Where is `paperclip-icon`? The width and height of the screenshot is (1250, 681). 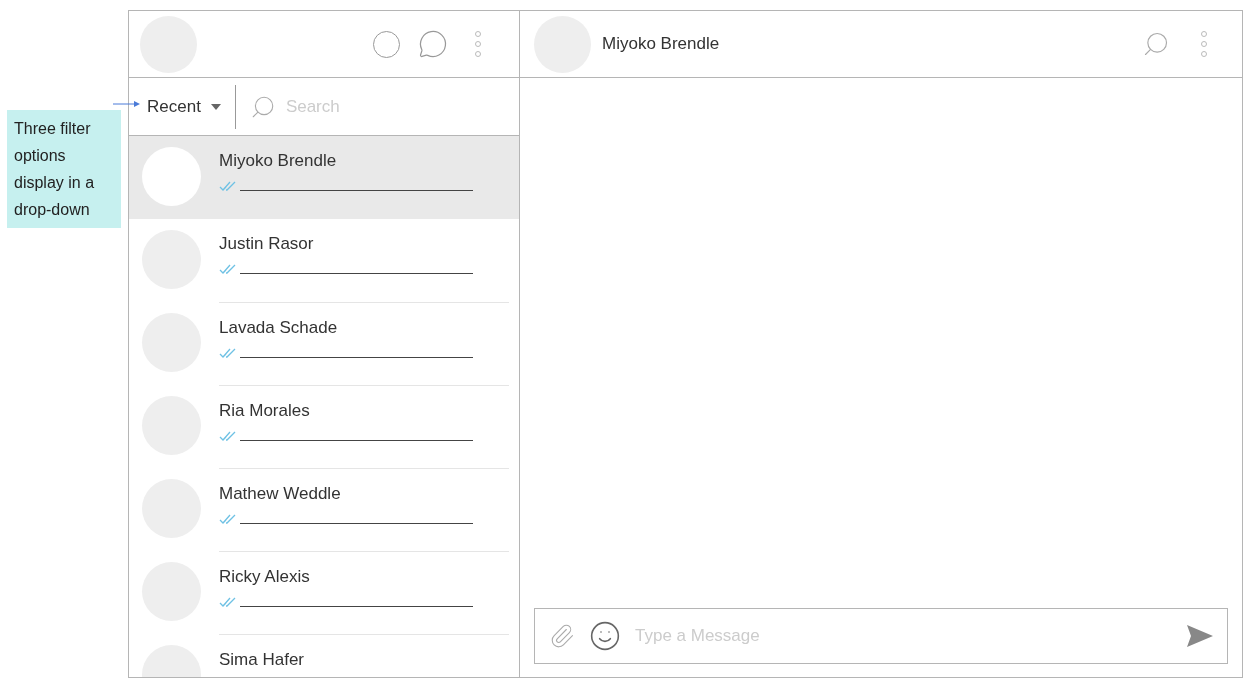
paperclip-icon is located at coordinates (562, 636).